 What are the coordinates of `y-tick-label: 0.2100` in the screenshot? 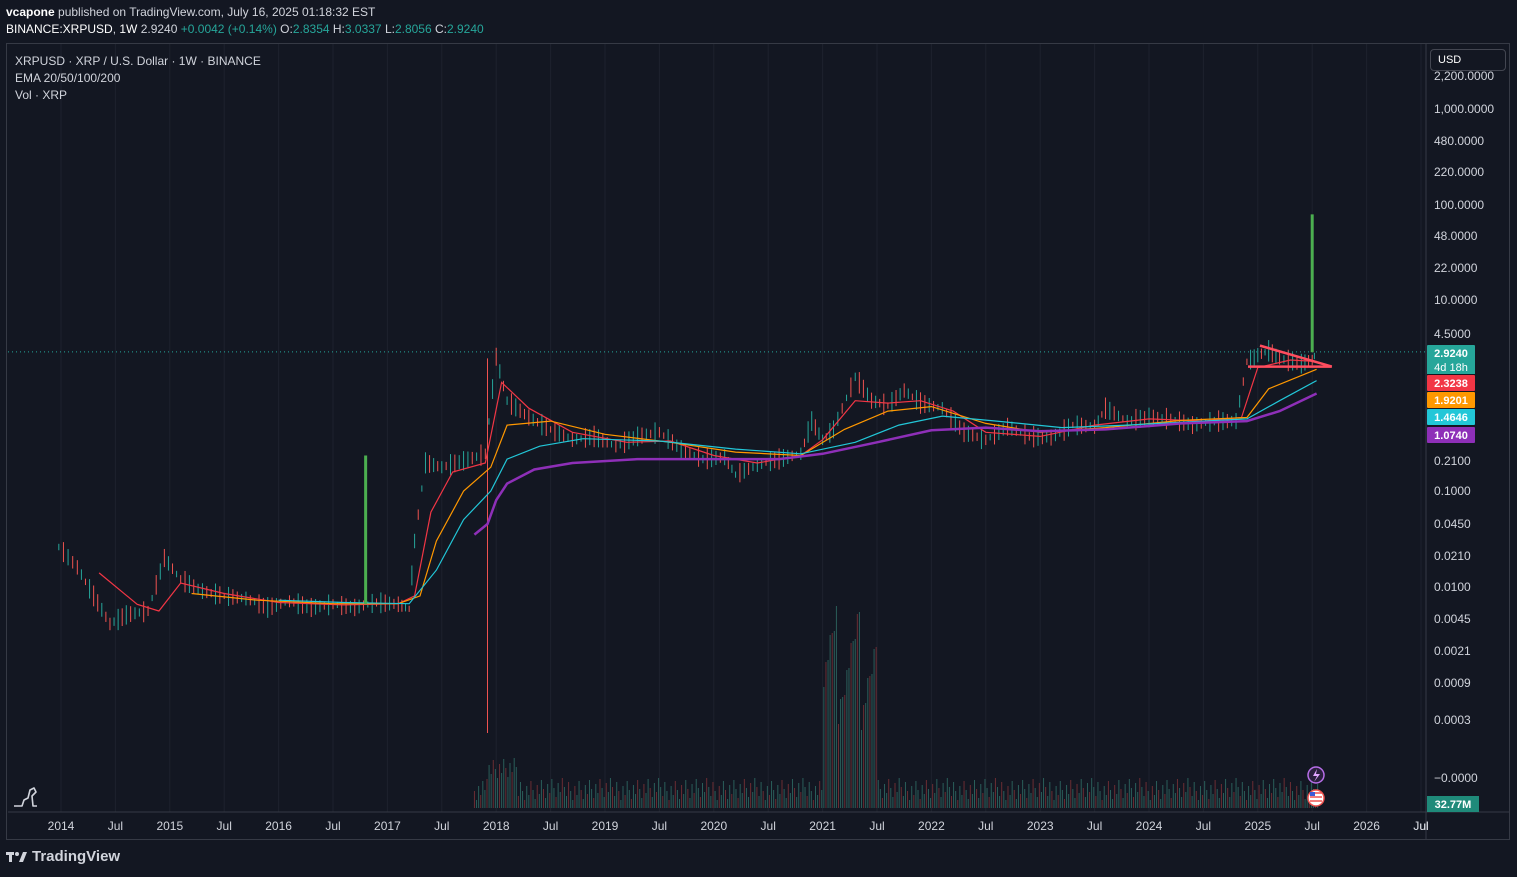 It's located at (1452, 461).